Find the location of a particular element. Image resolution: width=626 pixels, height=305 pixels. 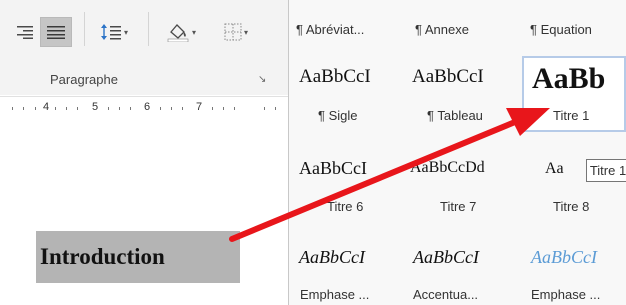

style-titre7: Titre 7 is located at coordinates (458, 206).